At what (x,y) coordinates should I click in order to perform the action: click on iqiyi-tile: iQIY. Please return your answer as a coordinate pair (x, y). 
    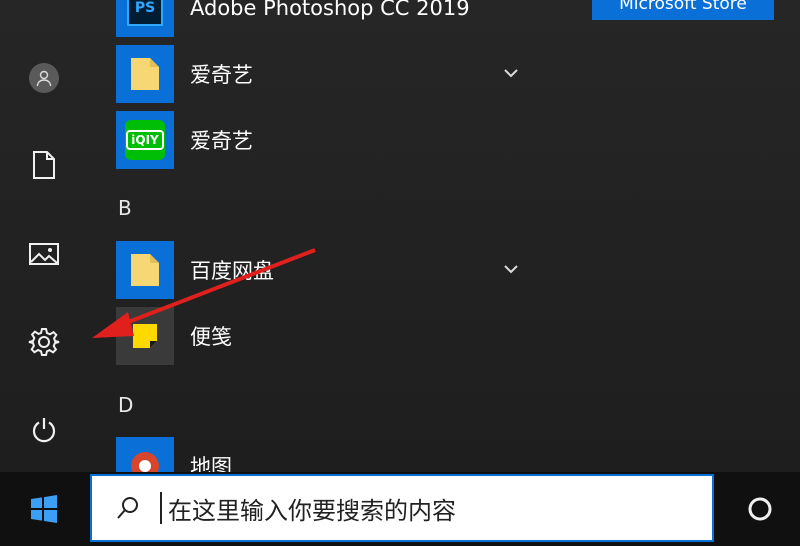
    Looking at the image, I should click on (145, 140).